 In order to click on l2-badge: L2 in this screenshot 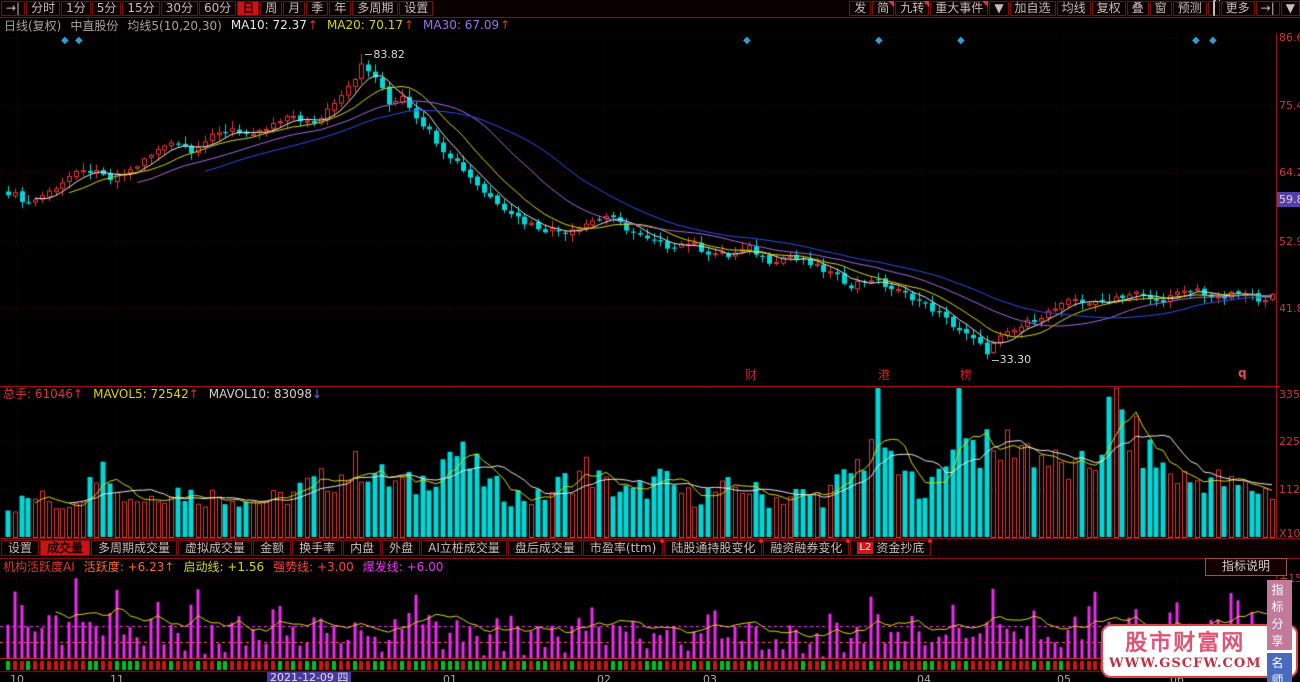, I will do `click(865, 548)`.